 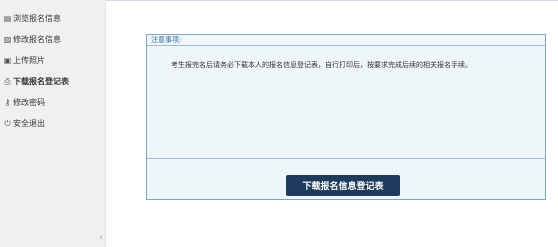 I want to click on sidebar-item-label: 修改密码, so click(x=29, y=102).